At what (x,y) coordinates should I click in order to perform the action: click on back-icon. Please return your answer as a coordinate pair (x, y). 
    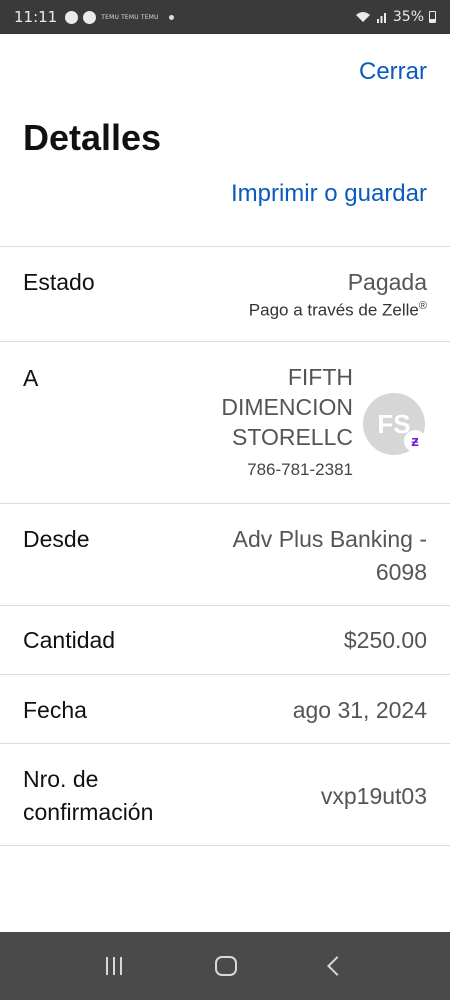
    Looking at the image, I should click on (336, 966).